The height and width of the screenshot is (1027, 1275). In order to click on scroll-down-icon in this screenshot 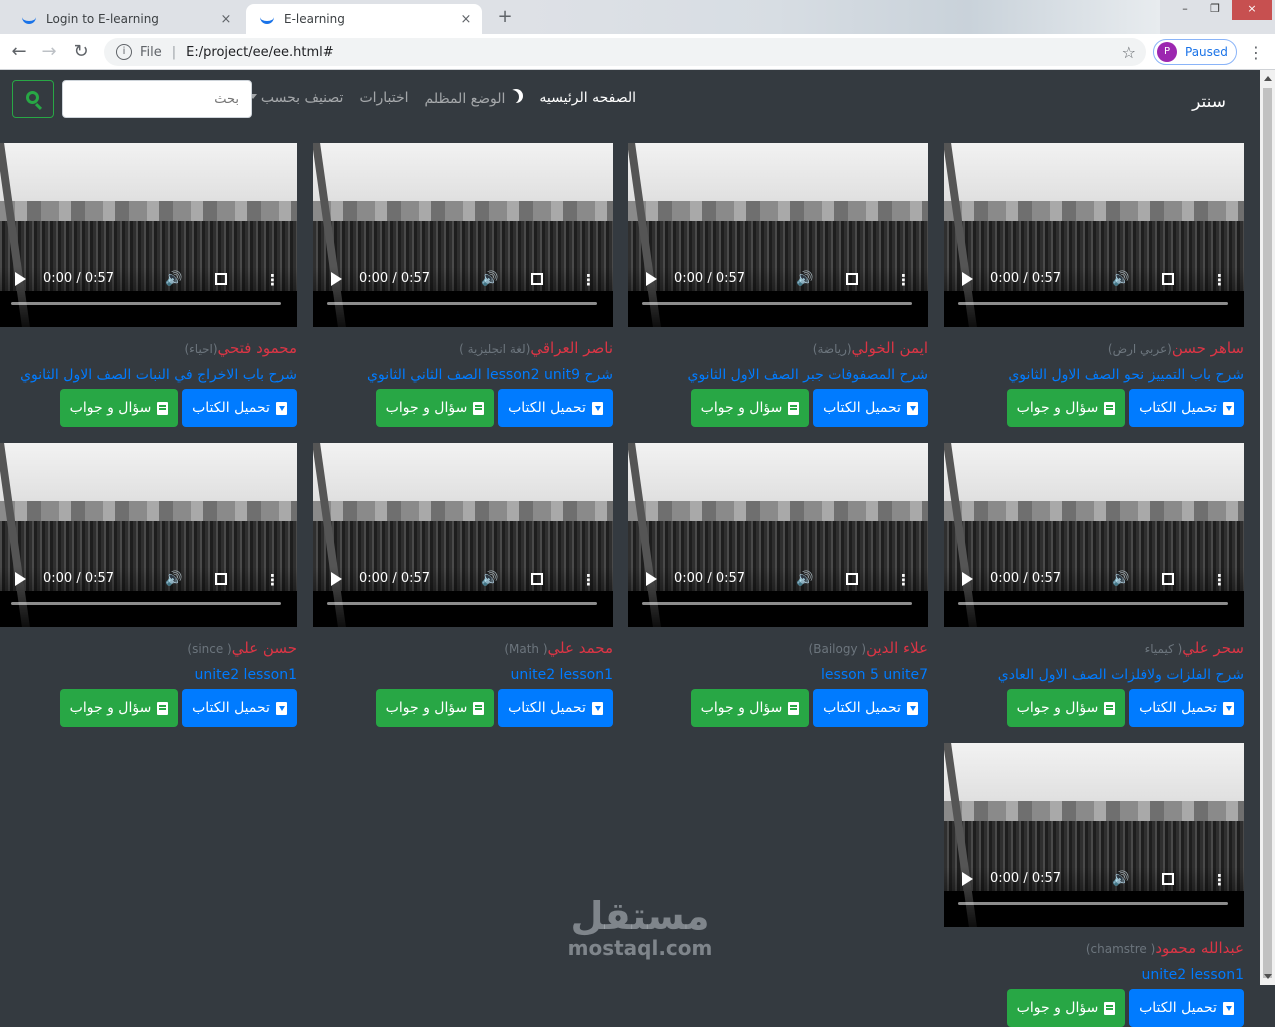, I will do `click(1268, 976)`.